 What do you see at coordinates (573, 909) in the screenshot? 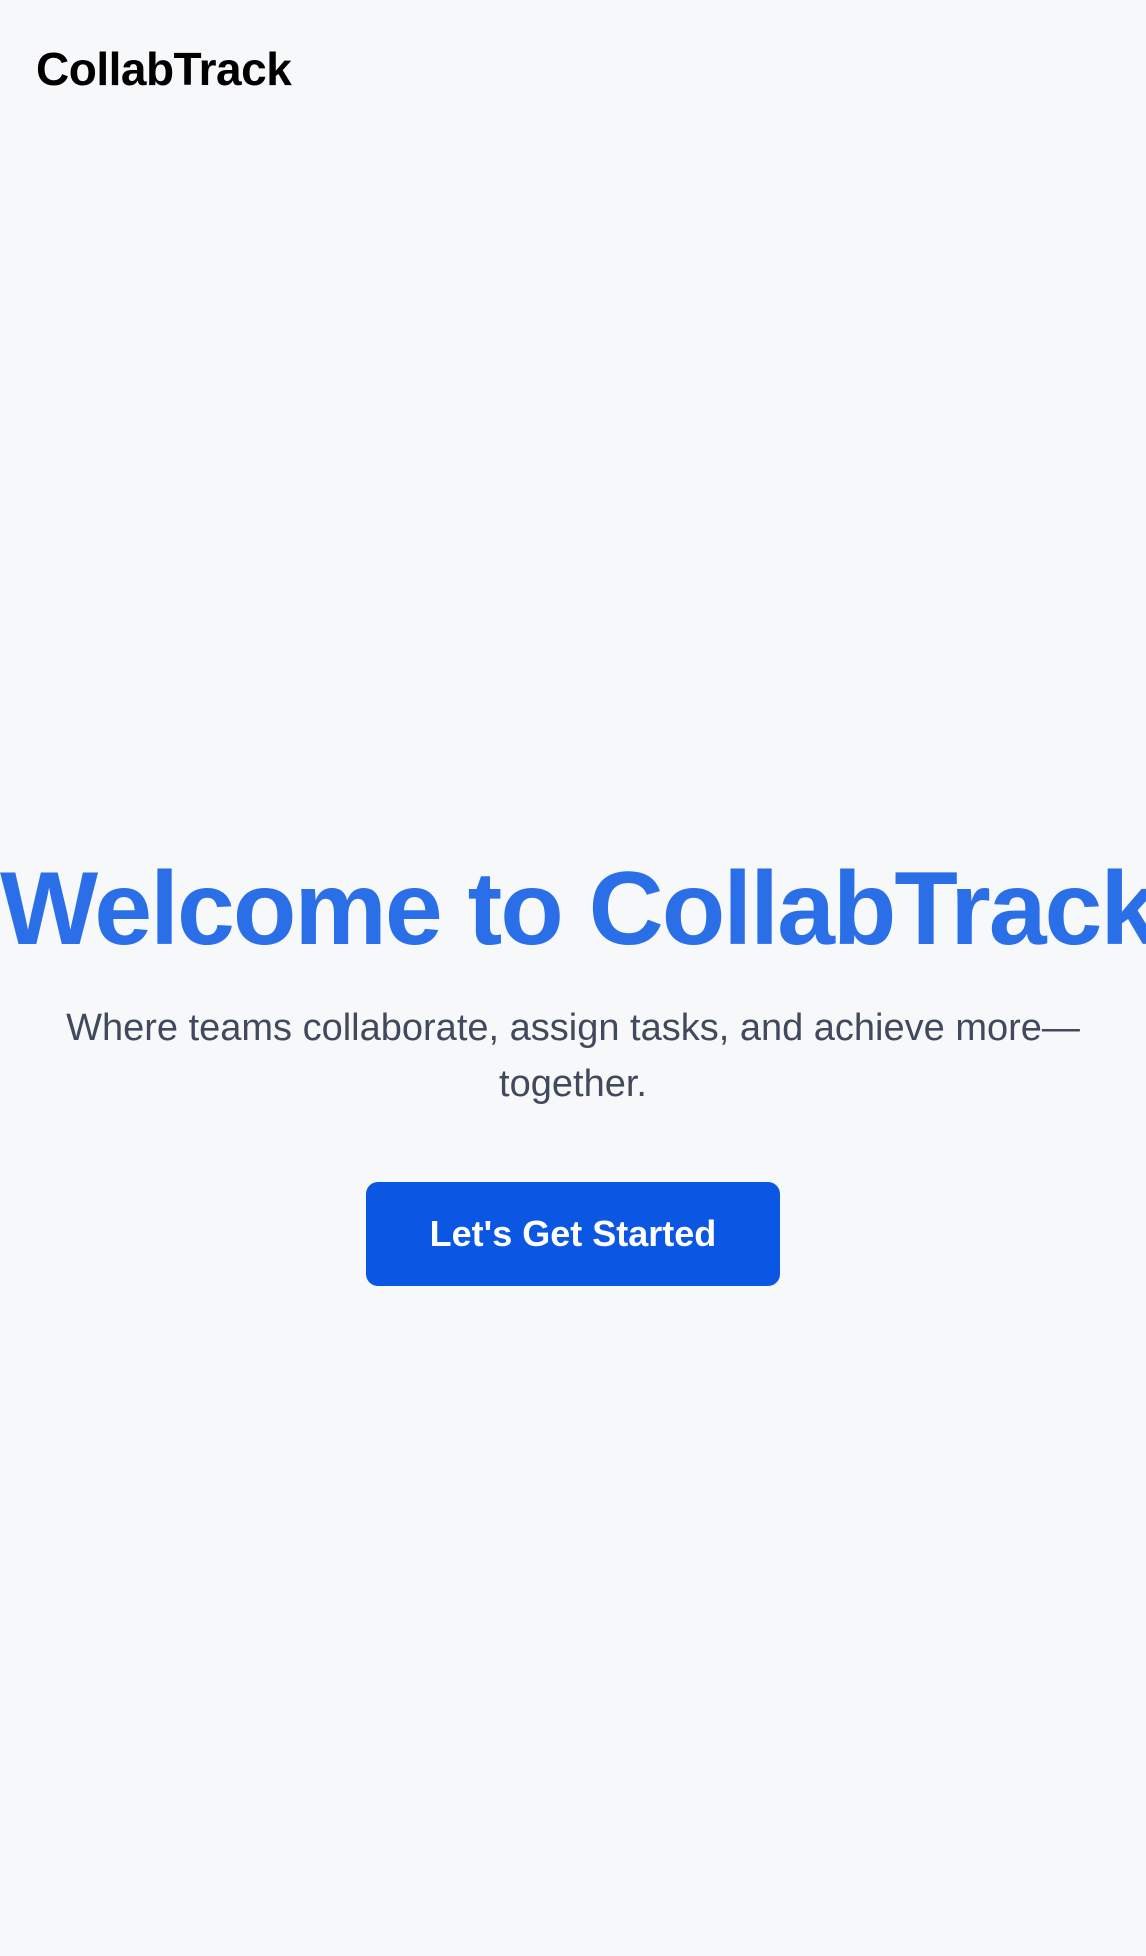
I see `hero-title: Welcome to CollabTrack` at bounding box center [573, 909].